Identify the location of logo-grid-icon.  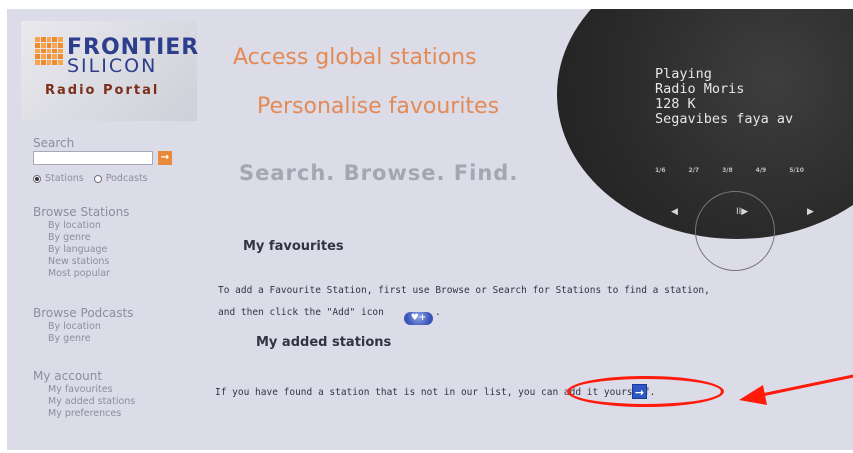
(49, 51).